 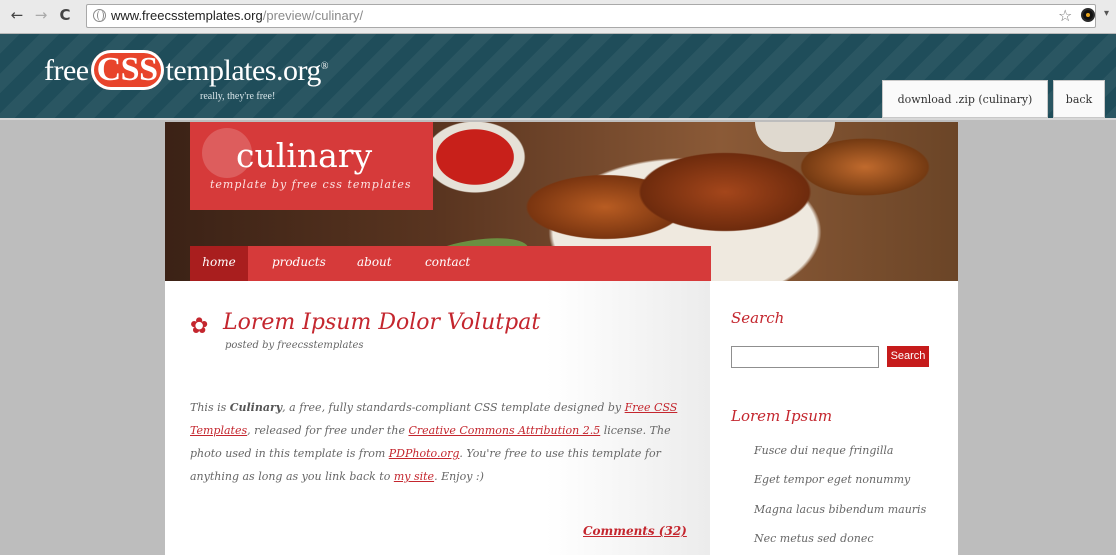 What do you see at coordinates (504, 430) in the screenshot?
I see `link-creative-commons: Creative Commons Attribution 2.5` at bounding box center [504, 430].